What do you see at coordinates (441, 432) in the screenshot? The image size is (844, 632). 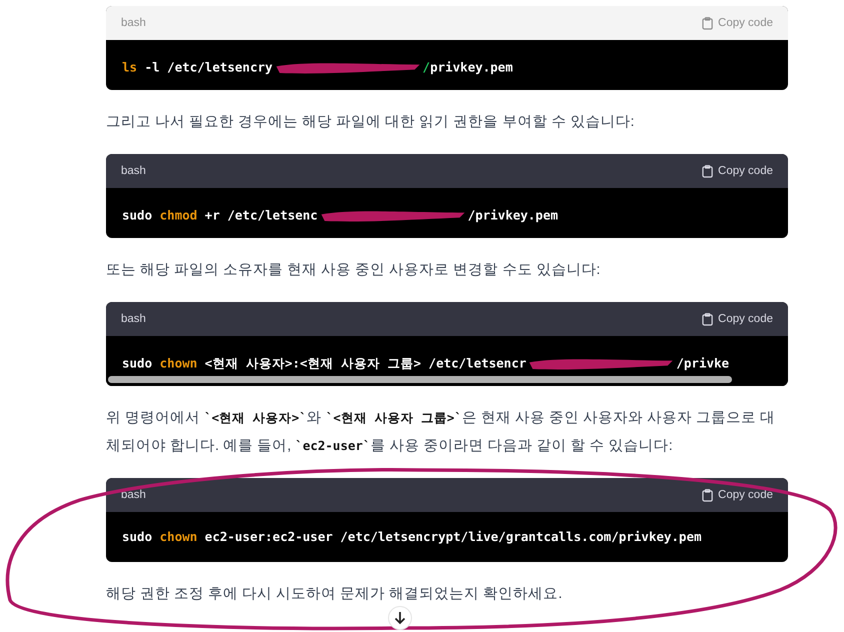 I see `paragraph: 위 명령어에서 `<현재 사용자>`와 `<현재 사용자 그룹>`은 현재 사용 중인 사용자와 사용자 그룹으로 대체되어야 합니다. 예를 들어, `ec2-user`를 사용 중이라면 다음과 같이 할 수 있습니다:` at bounding box center [441, 432].